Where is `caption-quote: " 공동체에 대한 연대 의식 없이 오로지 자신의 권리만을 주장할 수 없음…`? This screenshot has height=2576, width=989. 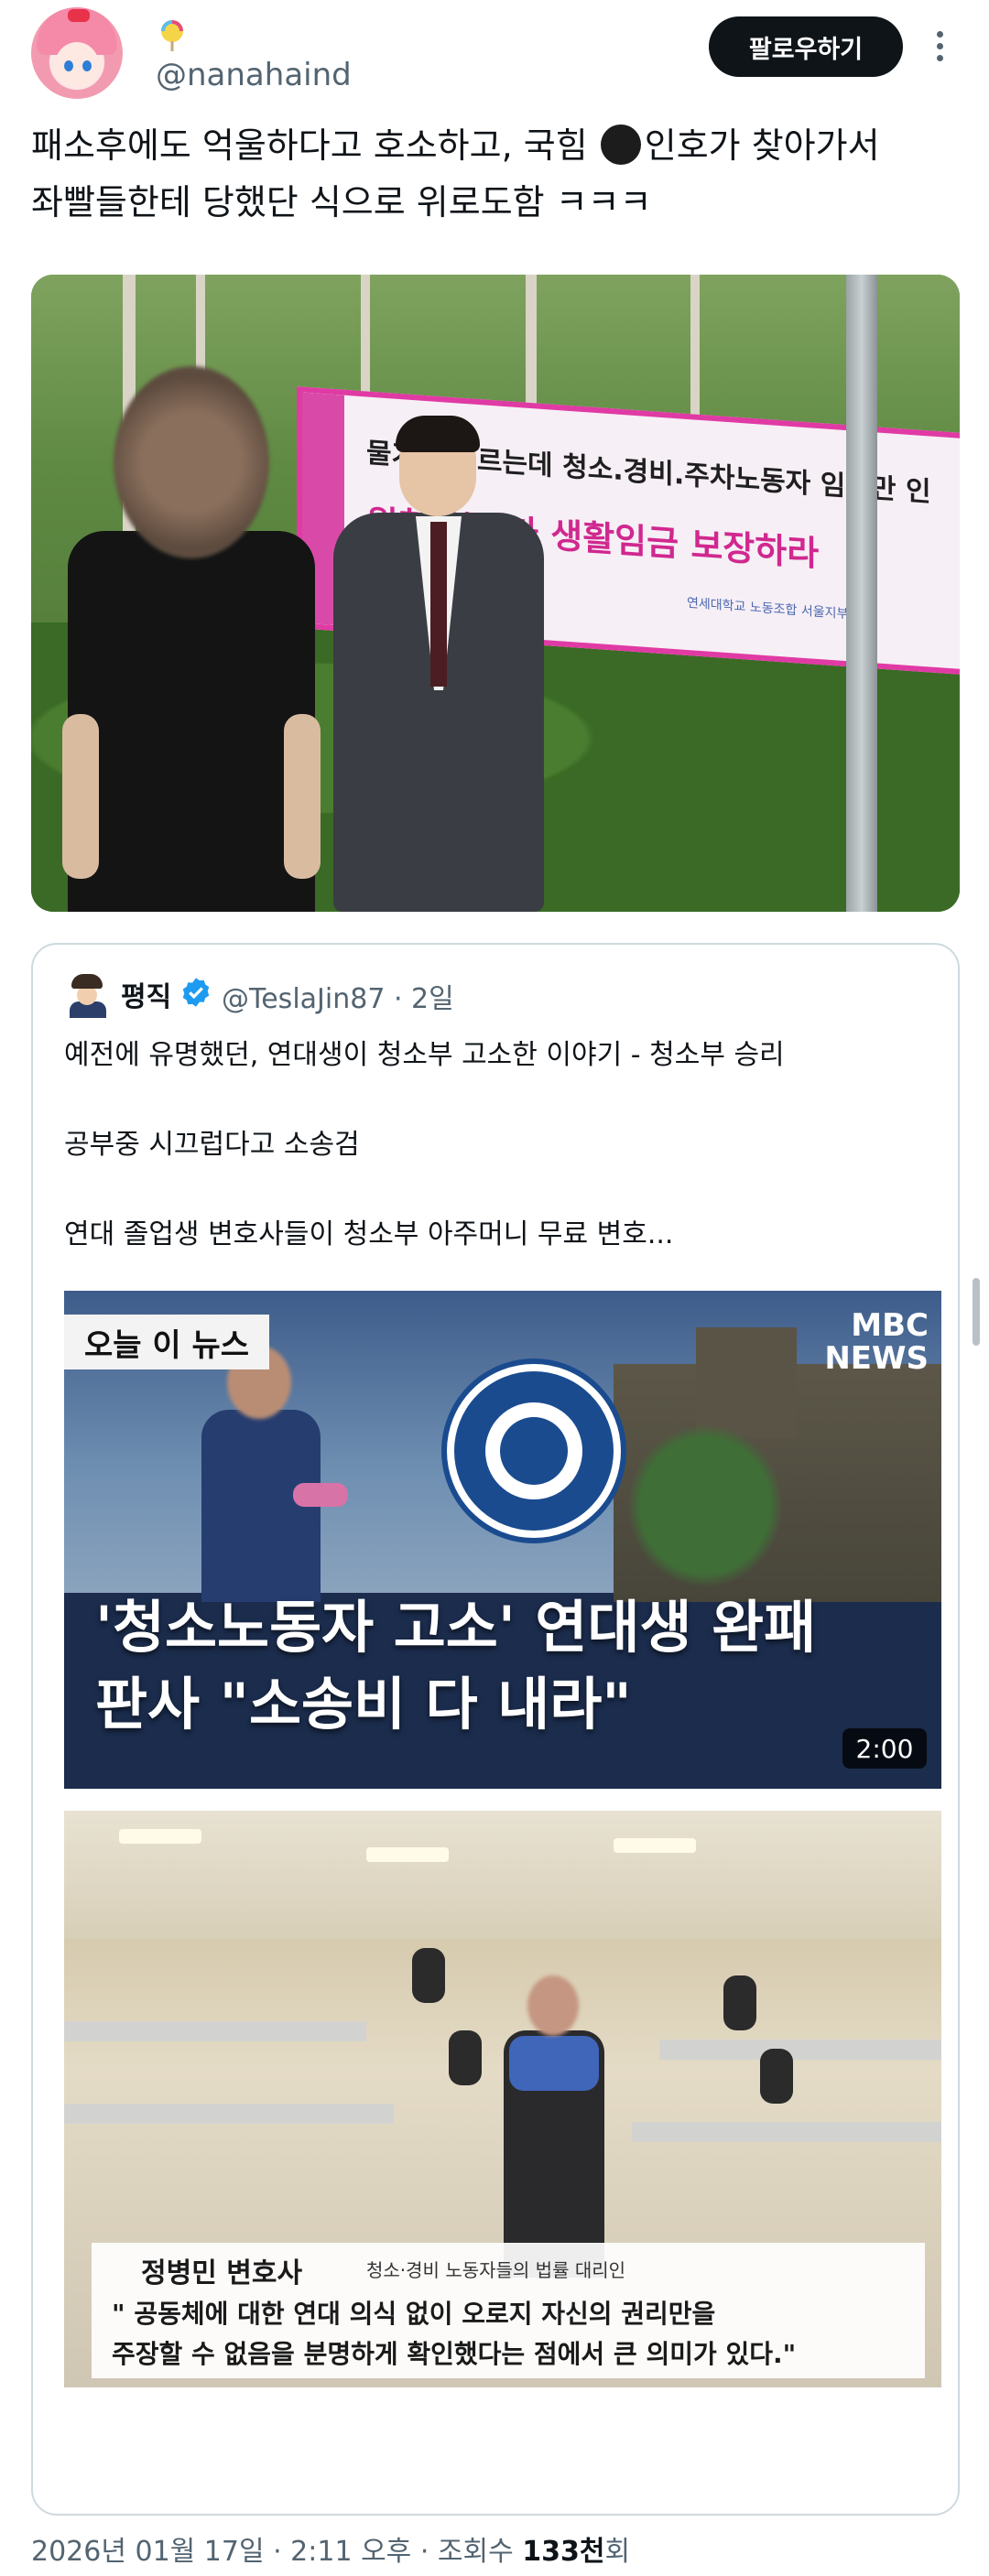
caption-quote: " 공동체에 대한 연대 의식 없이 오로지 자신의 권리만을 주장할 수 없음… is located at coordinates (454, 2334).